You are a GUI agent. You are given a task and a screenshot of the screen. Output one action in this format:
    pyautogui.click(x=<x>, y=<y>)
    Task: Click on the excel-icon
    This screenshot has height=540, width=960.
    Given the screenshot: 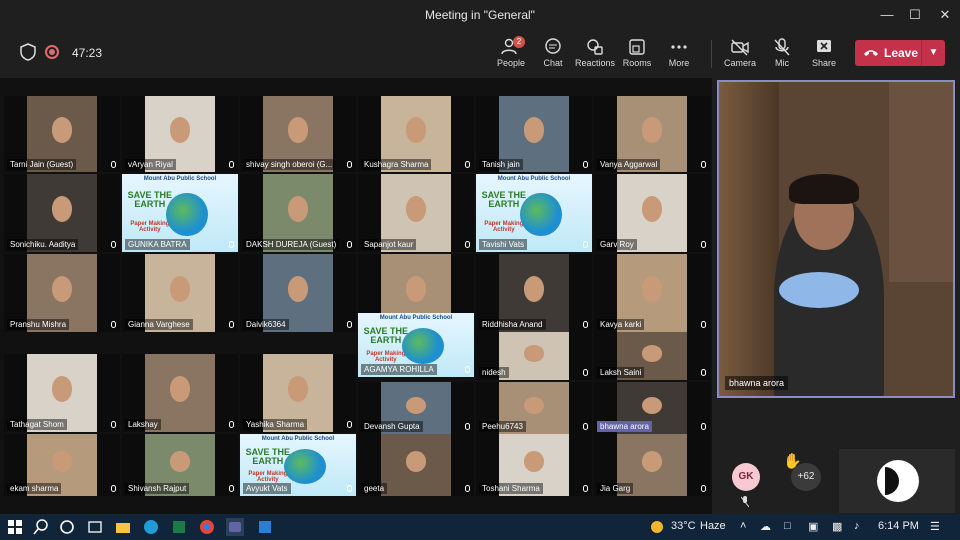 What is the action you would take?
    pyautogui.click(x=179, y=527)
    